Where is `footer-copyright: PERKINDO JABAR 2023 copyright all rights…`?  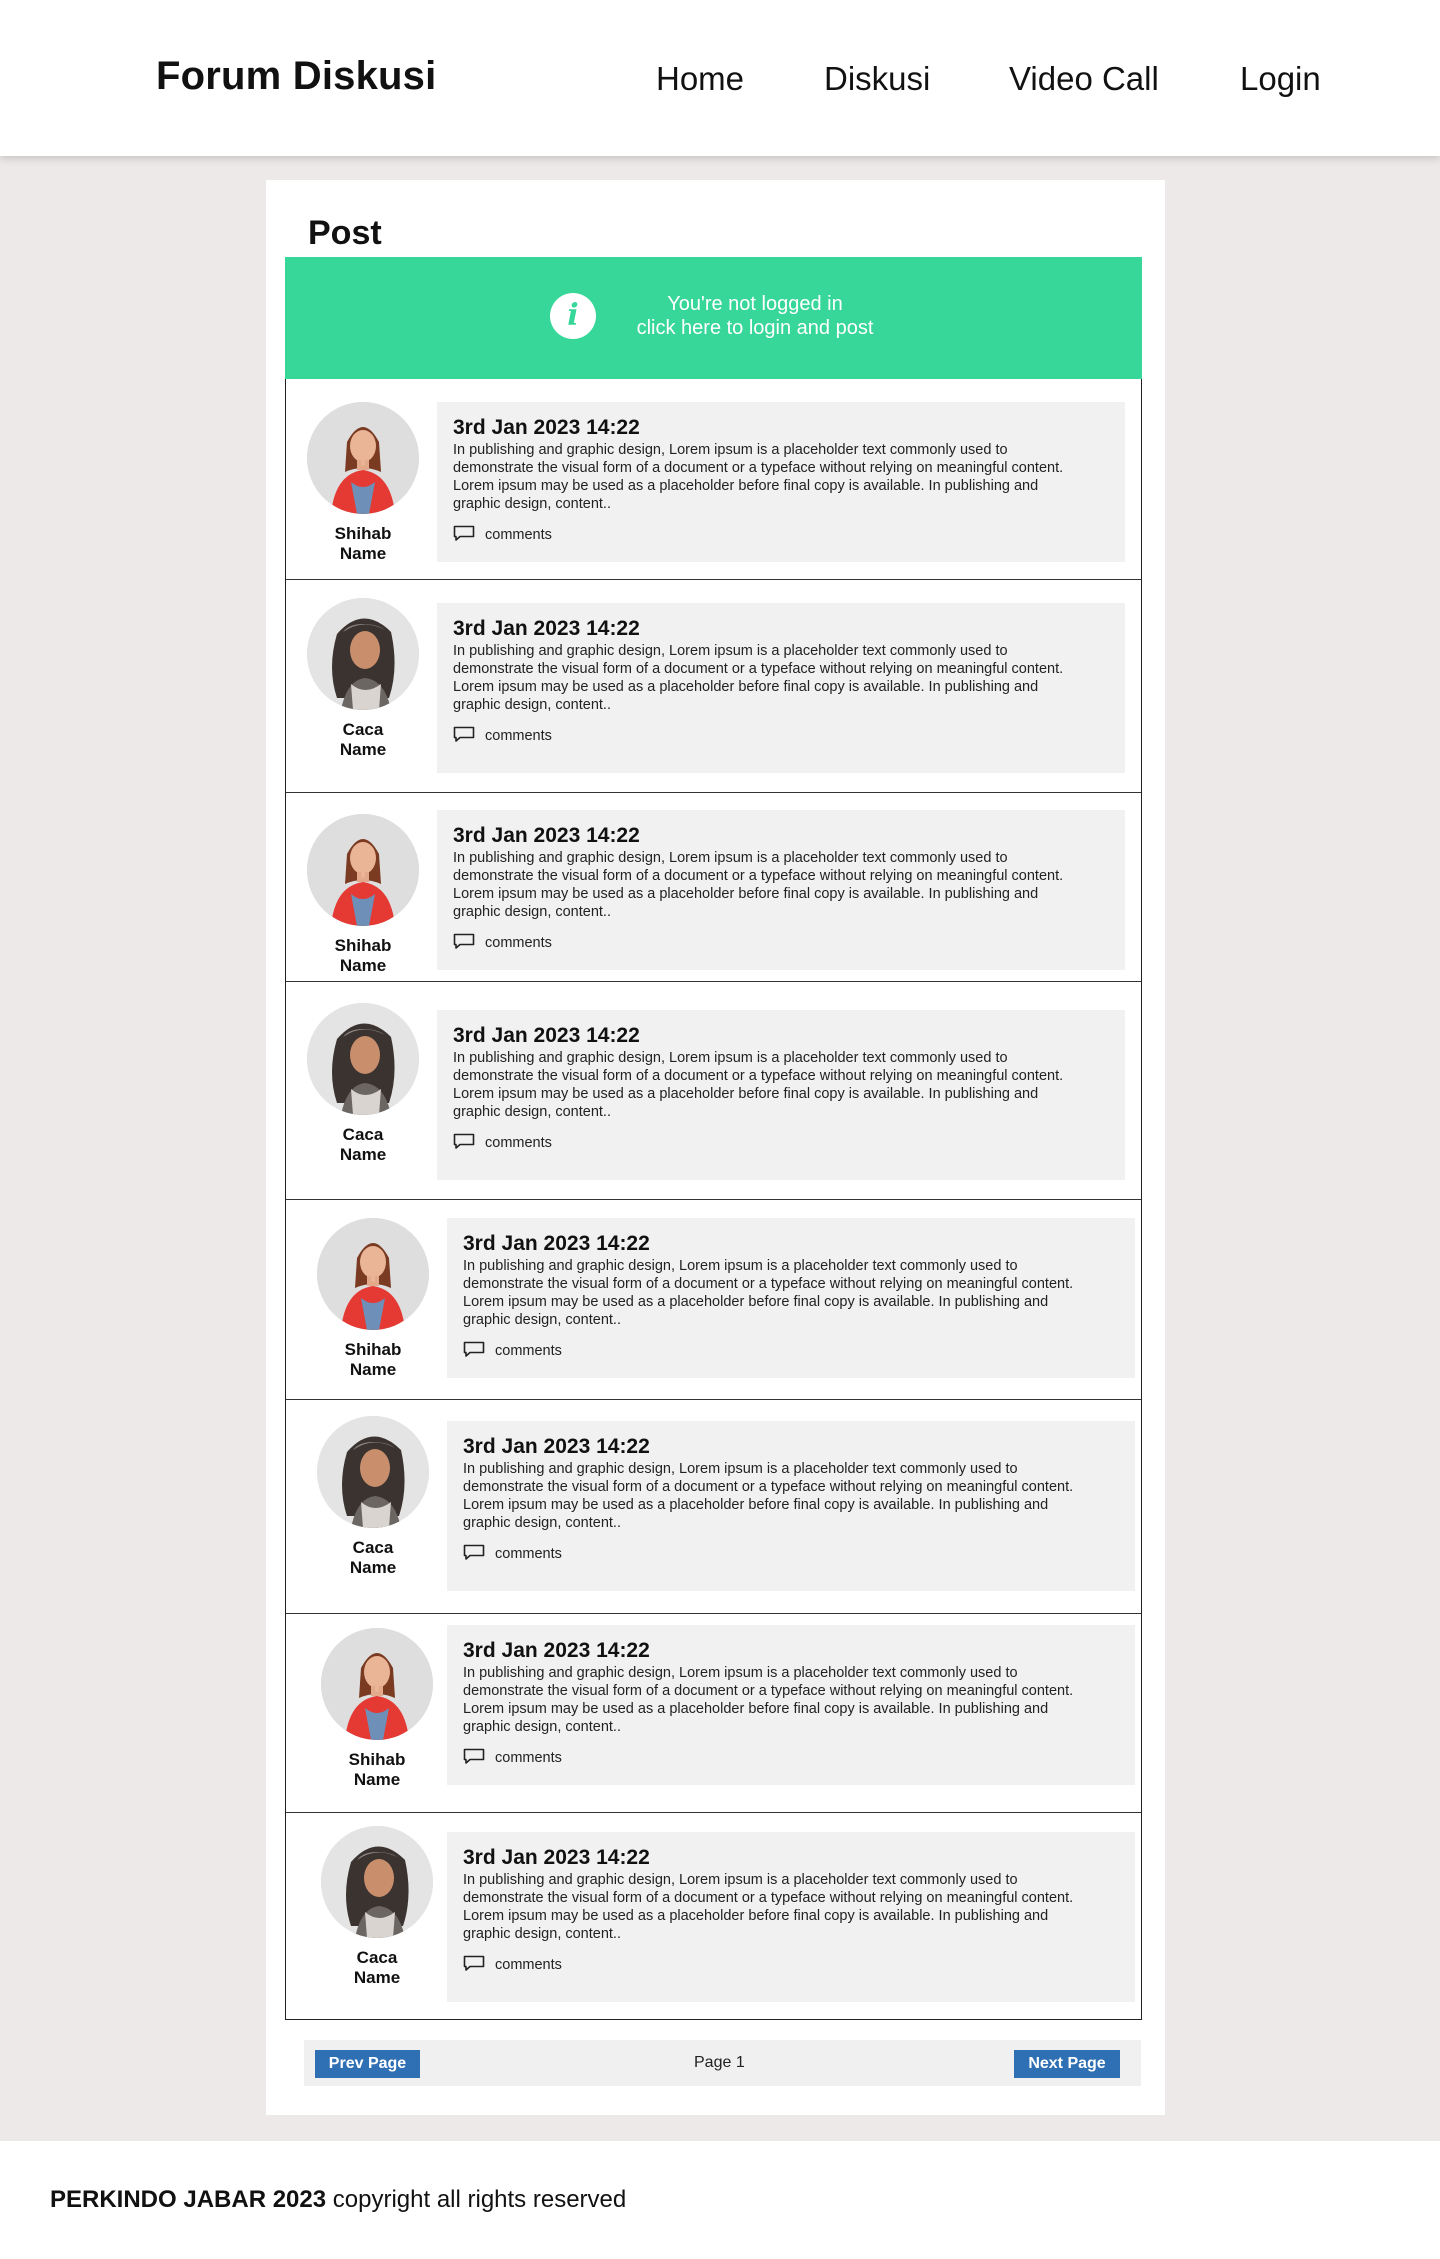
footer-copyright: PERKINDO JABAR 2023 copyright all rights… is located at coordinates (338, 2200).